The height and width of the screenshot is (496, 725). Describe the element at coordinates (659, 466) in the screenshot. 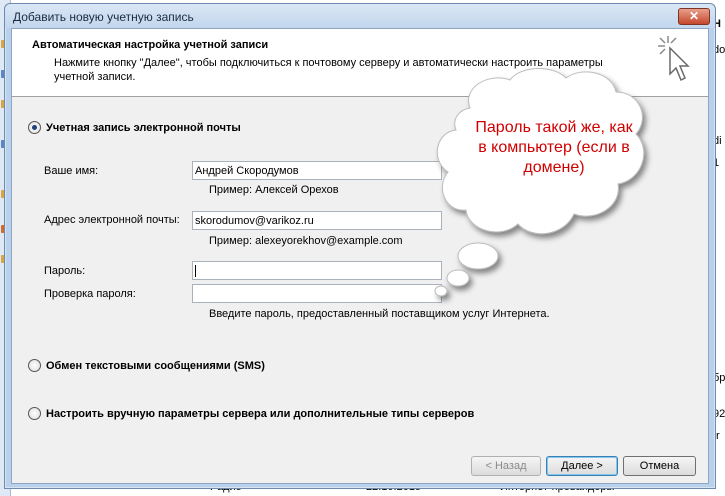

I see `cancel-button: Отмена` at that location.